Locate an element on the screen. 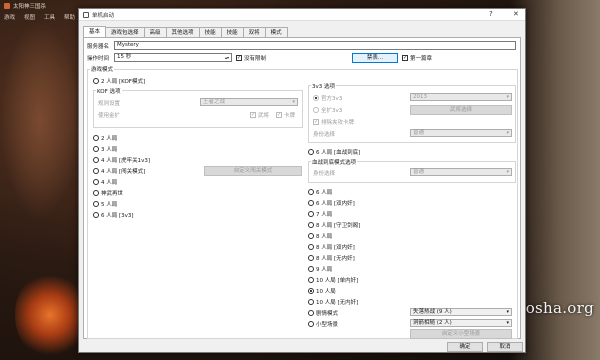 Image resolution: width=600 pixels, height=360 pixels. official-3v3-radio: 官方3v3 is located at coordinates (327, 98).